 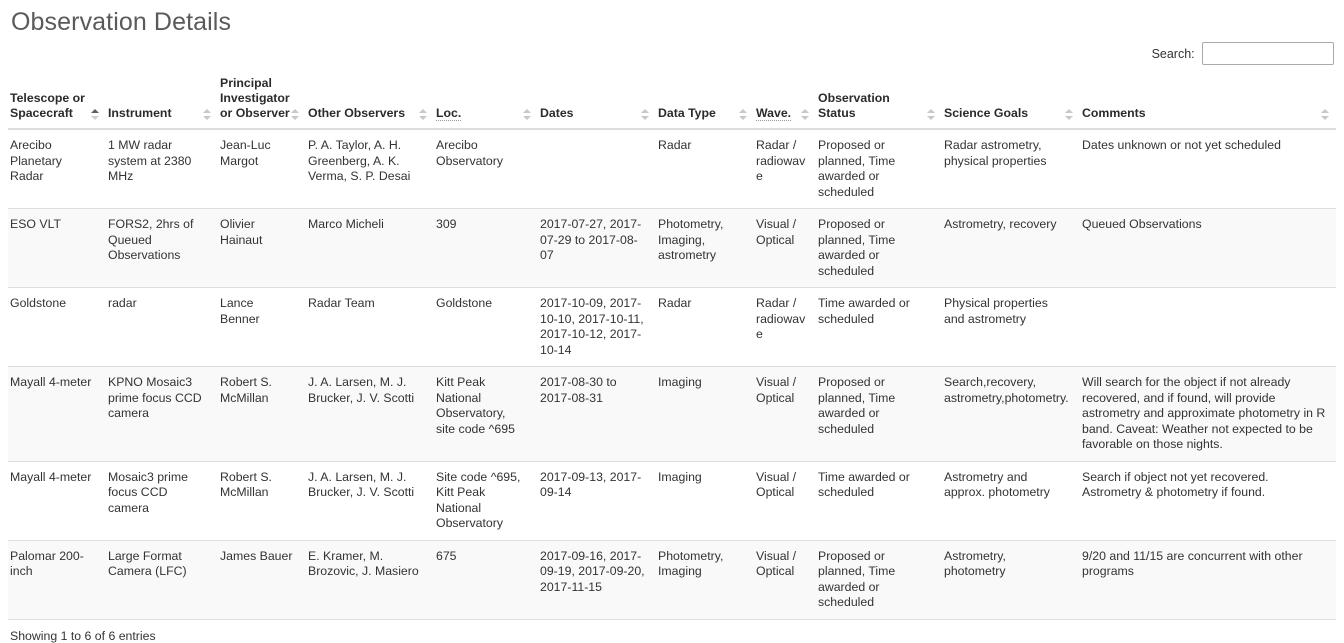 I want to click on search-input, so click(x=1268, y=53).